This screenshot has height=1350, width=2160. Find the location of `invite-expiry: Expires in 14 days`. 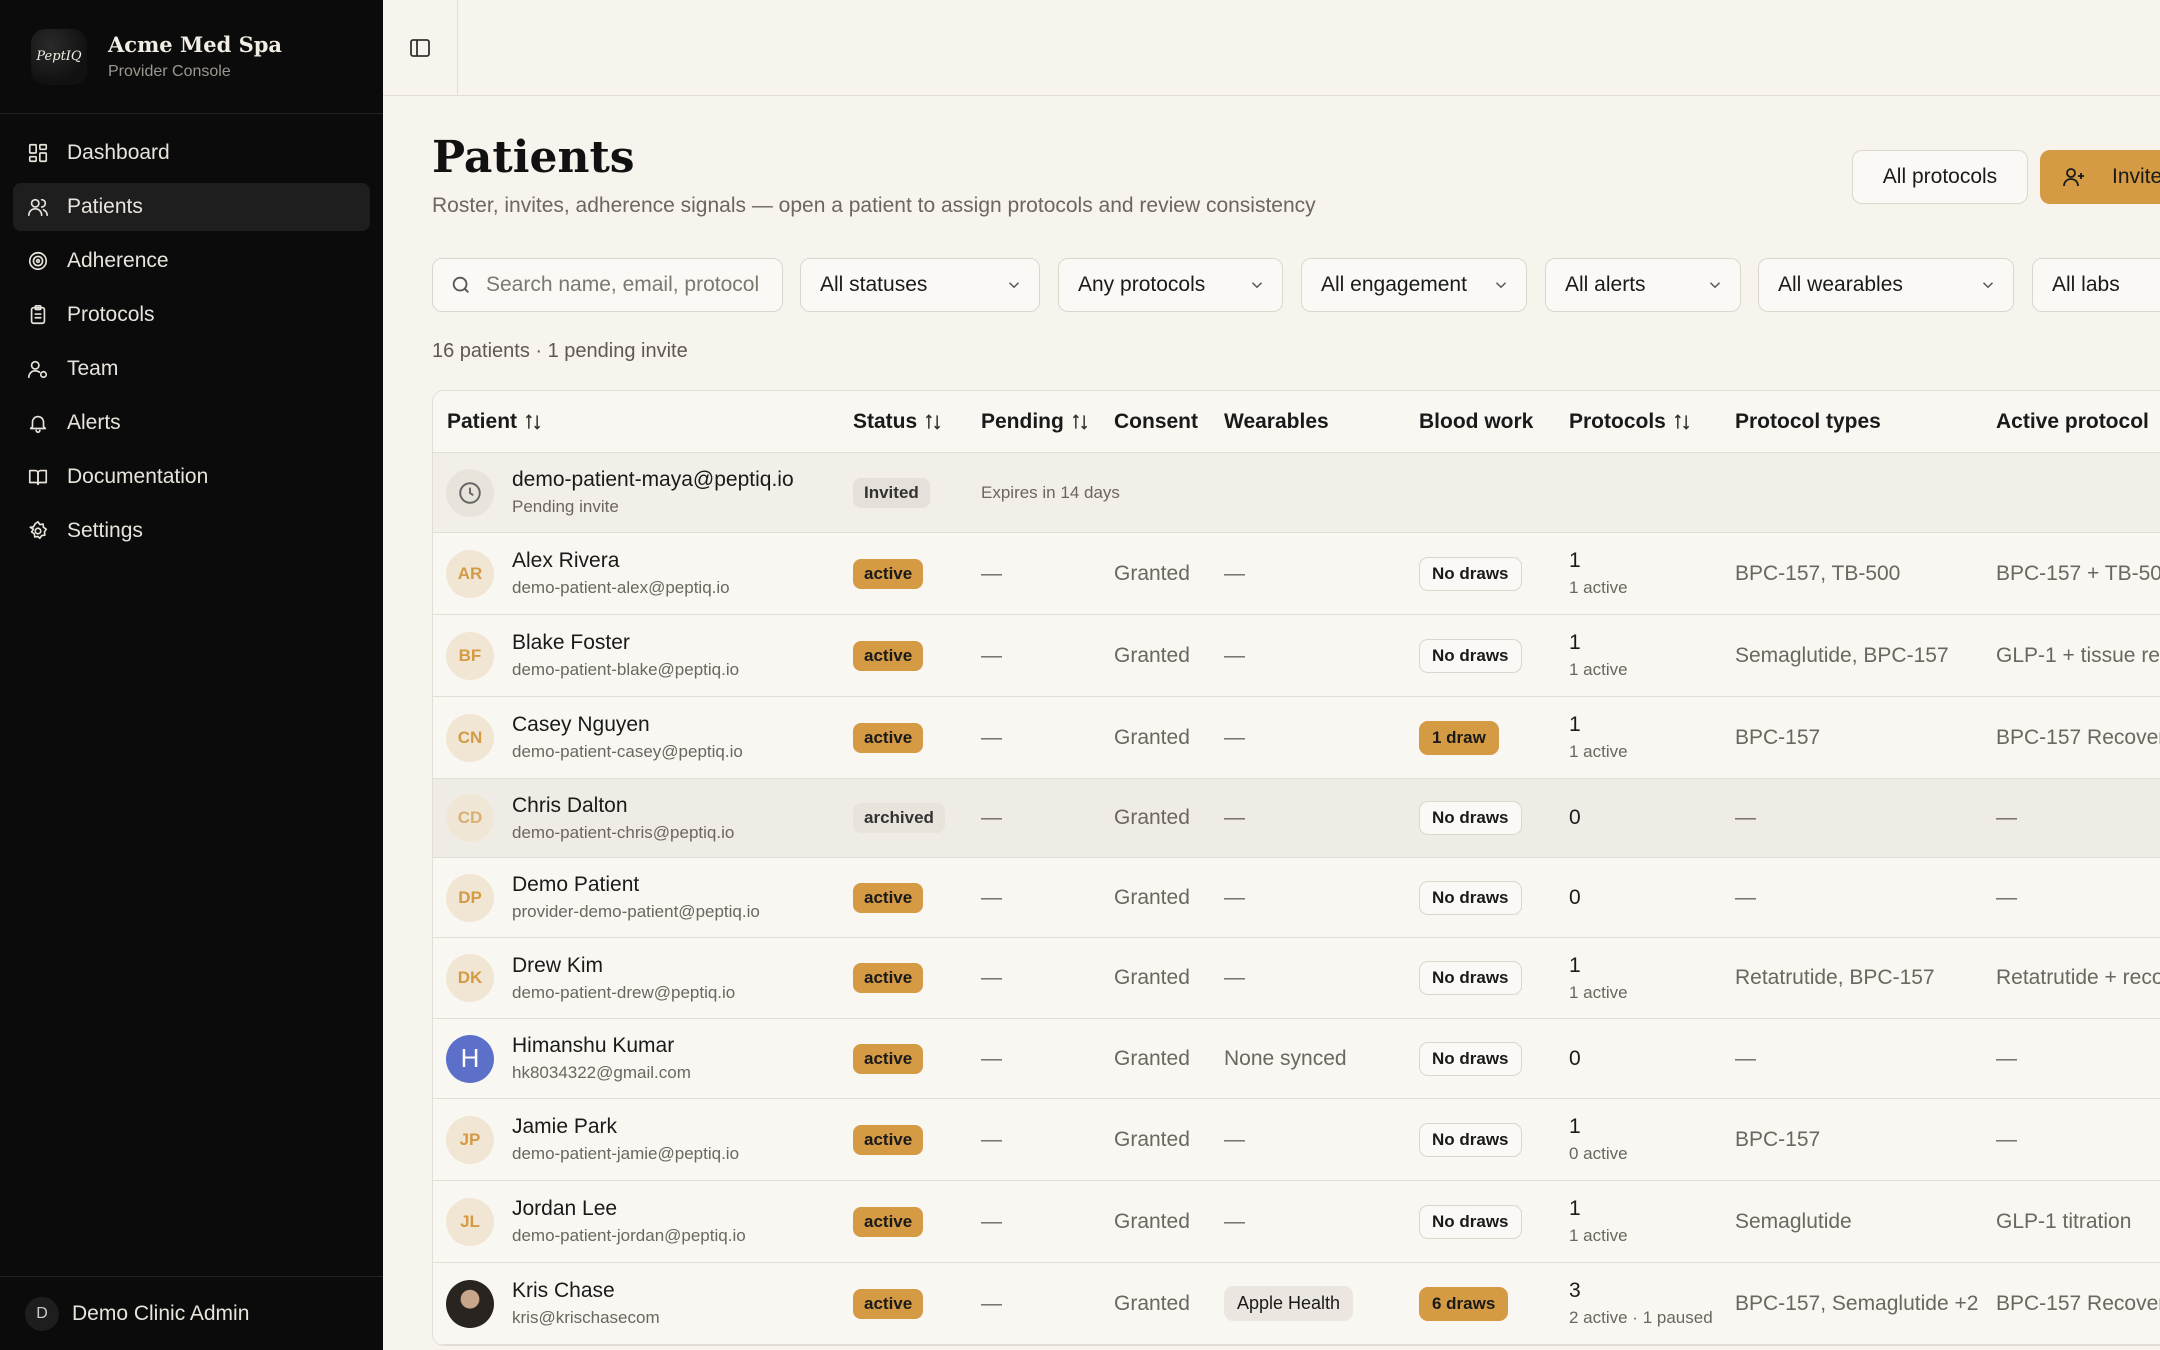

invite-expiry: Expires in 14 days is located at coordinates (1050, 492).